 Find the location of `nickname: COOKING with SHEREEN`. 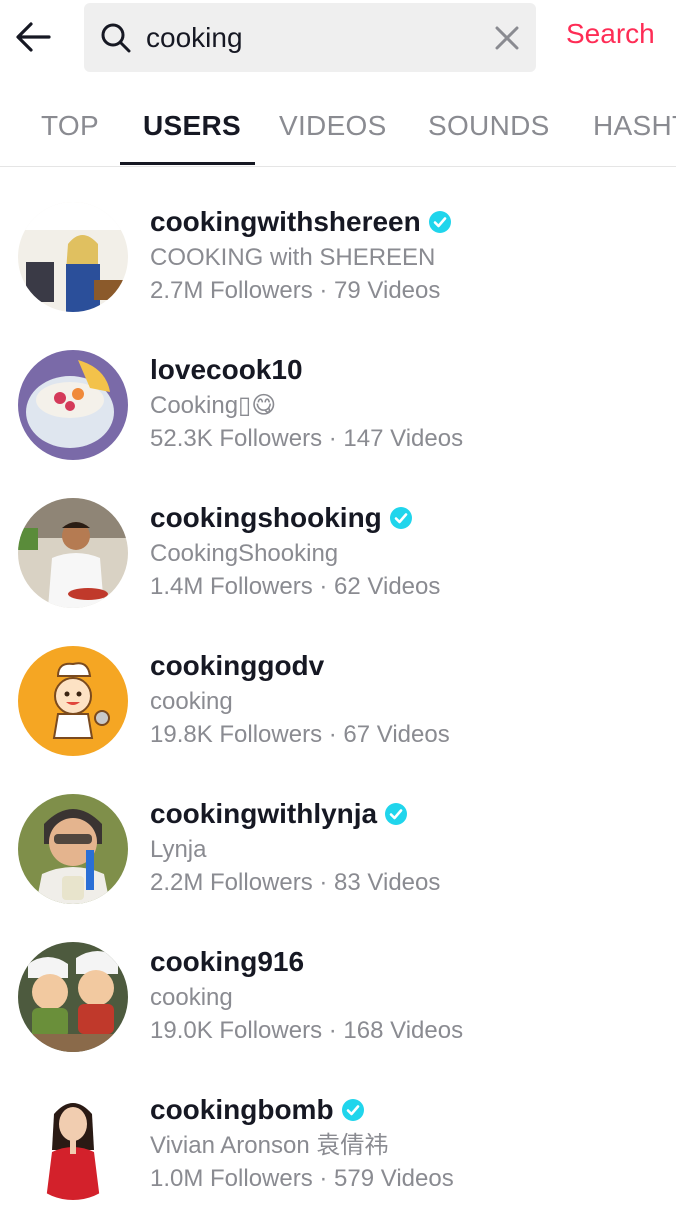

nickname: COOKING with SHEREEN is located at coordinates (293, 257).